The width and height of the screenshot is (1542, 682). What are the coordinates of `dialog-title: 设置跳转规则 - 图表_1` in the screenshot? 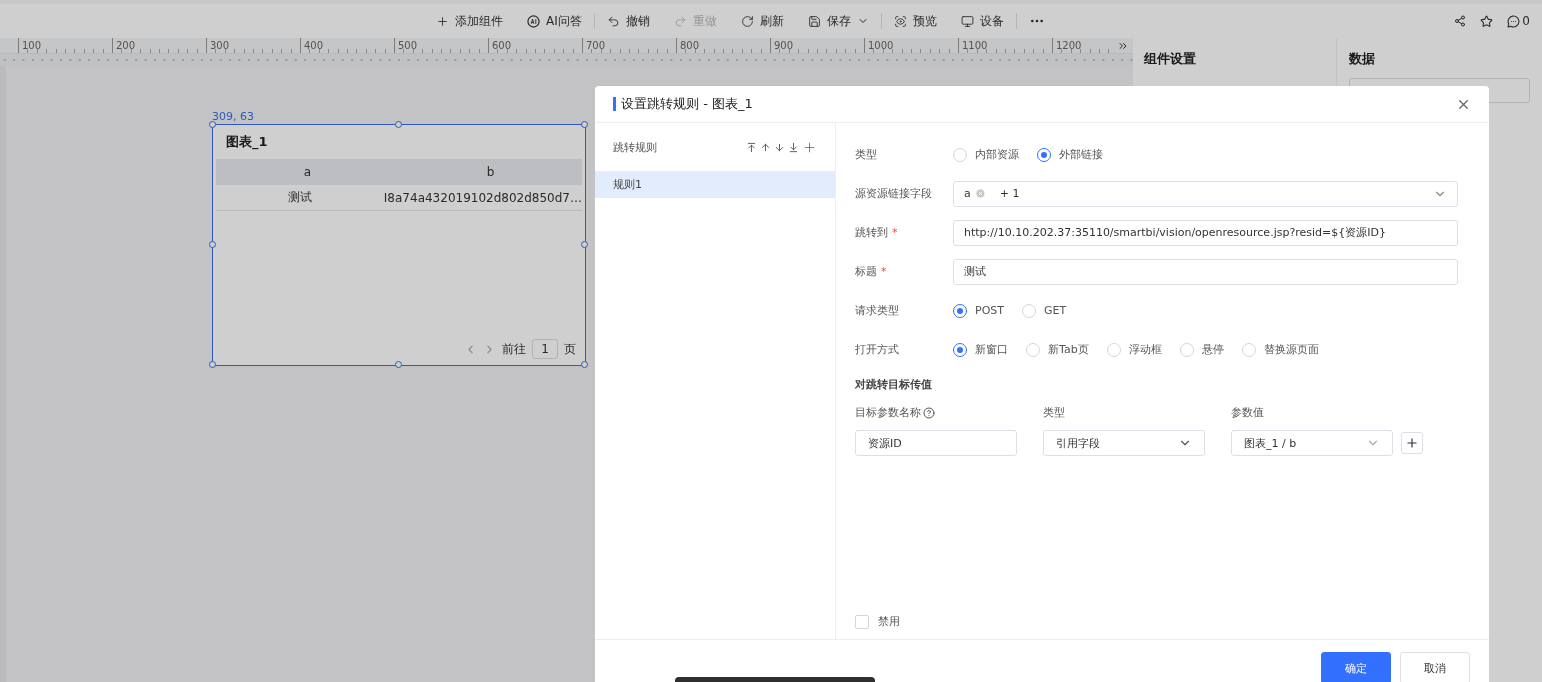 It's located at (683, 104).